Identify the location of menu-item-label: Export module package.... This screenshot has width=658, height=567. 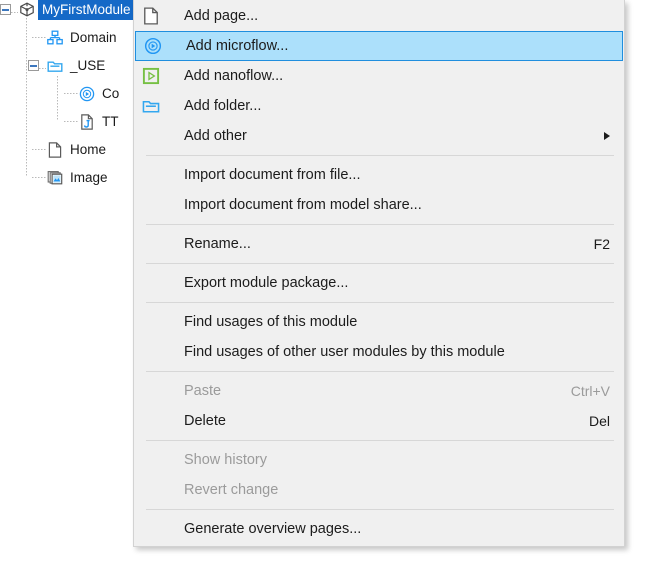
(266, 283).